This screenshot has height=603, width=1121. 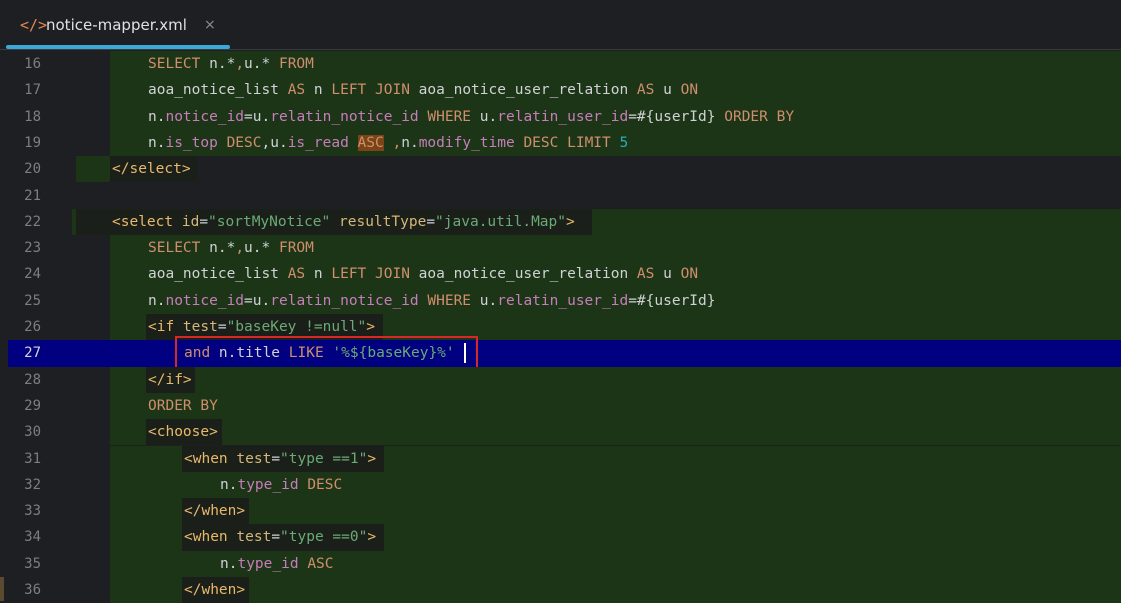 What do you see at coordinates (32, 221) in the screenshot?
I see `line-number: 22` at bounding box center [32, 221].